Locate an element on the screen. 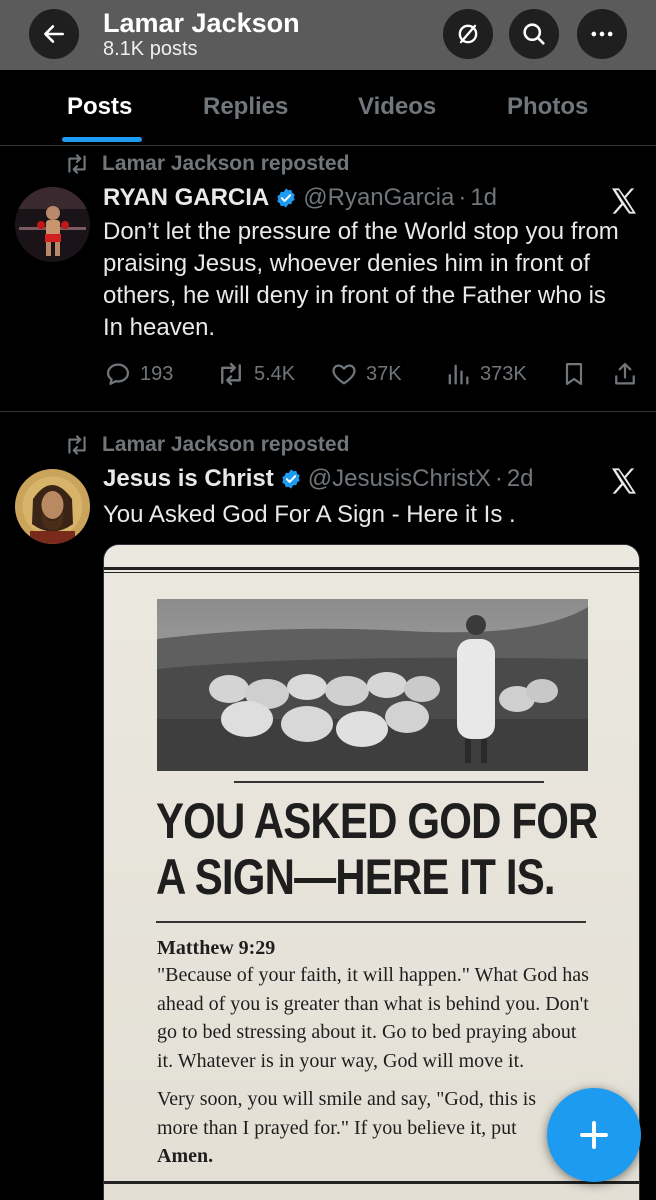 Image resolution: width=656 pixels, height=1200 pixels. author-name: Jesus is Christ is located at coordinates (188, 479).